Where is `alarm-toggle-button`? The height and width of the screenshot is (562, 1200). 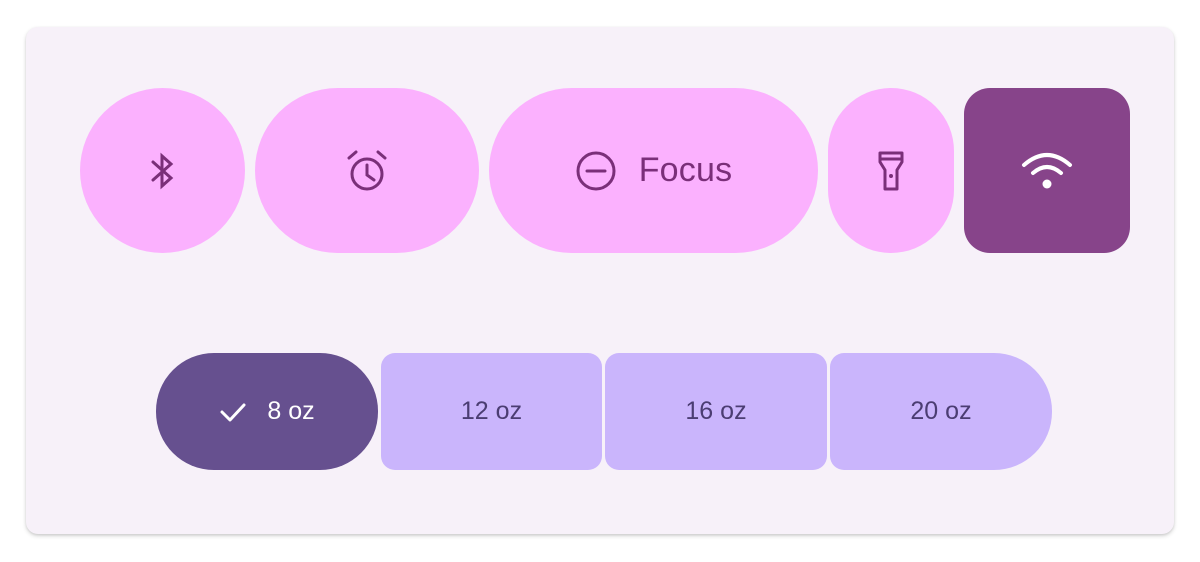
alarm-toggle-button is located at coordinates (367, 170).